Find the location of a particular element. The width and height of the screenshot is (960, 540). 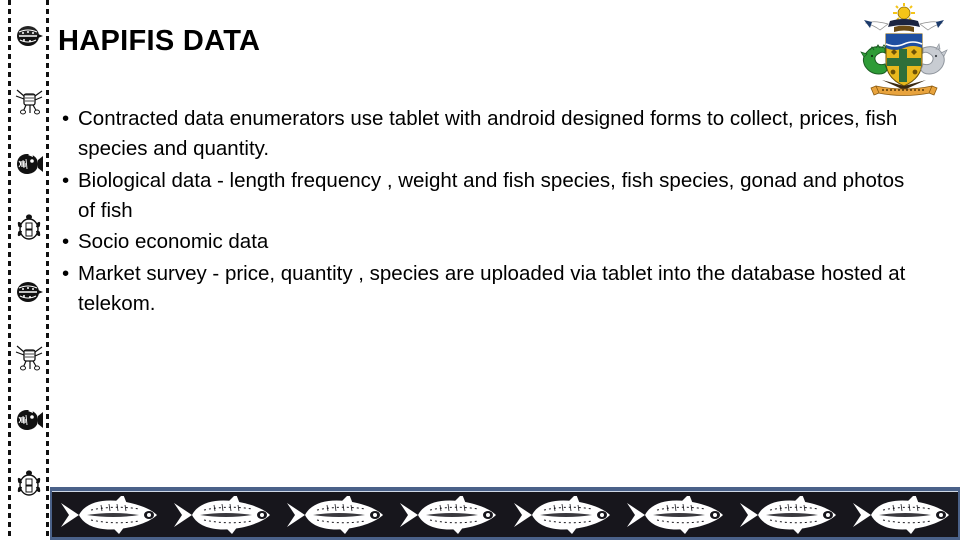

fish-banner-inner is located at coordinates (505, 514).